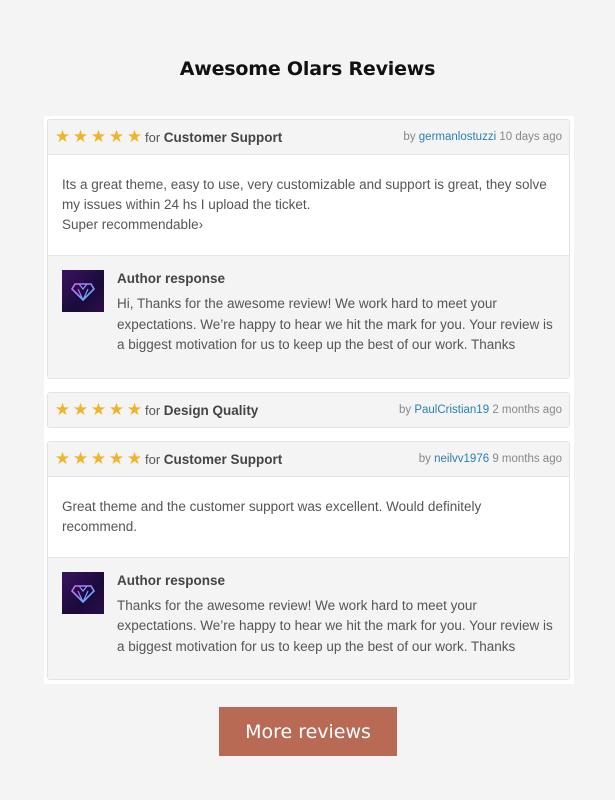  What do you see at coordinates (461, 459) in the screenshot?
I see `review-author-link: neilvv1976` at bounding box center [461, 459].